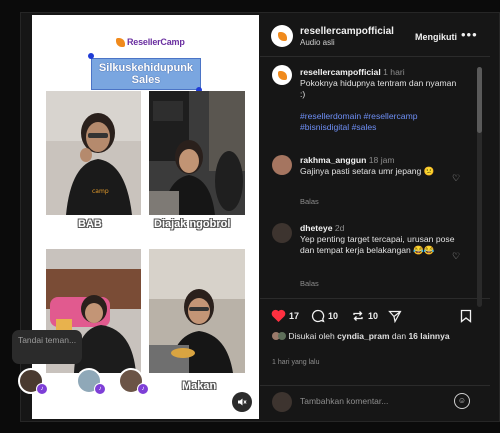 This screenshot has width=500, height=433. I want to click on logo-text: ResellerCamp, so click(156, 42).